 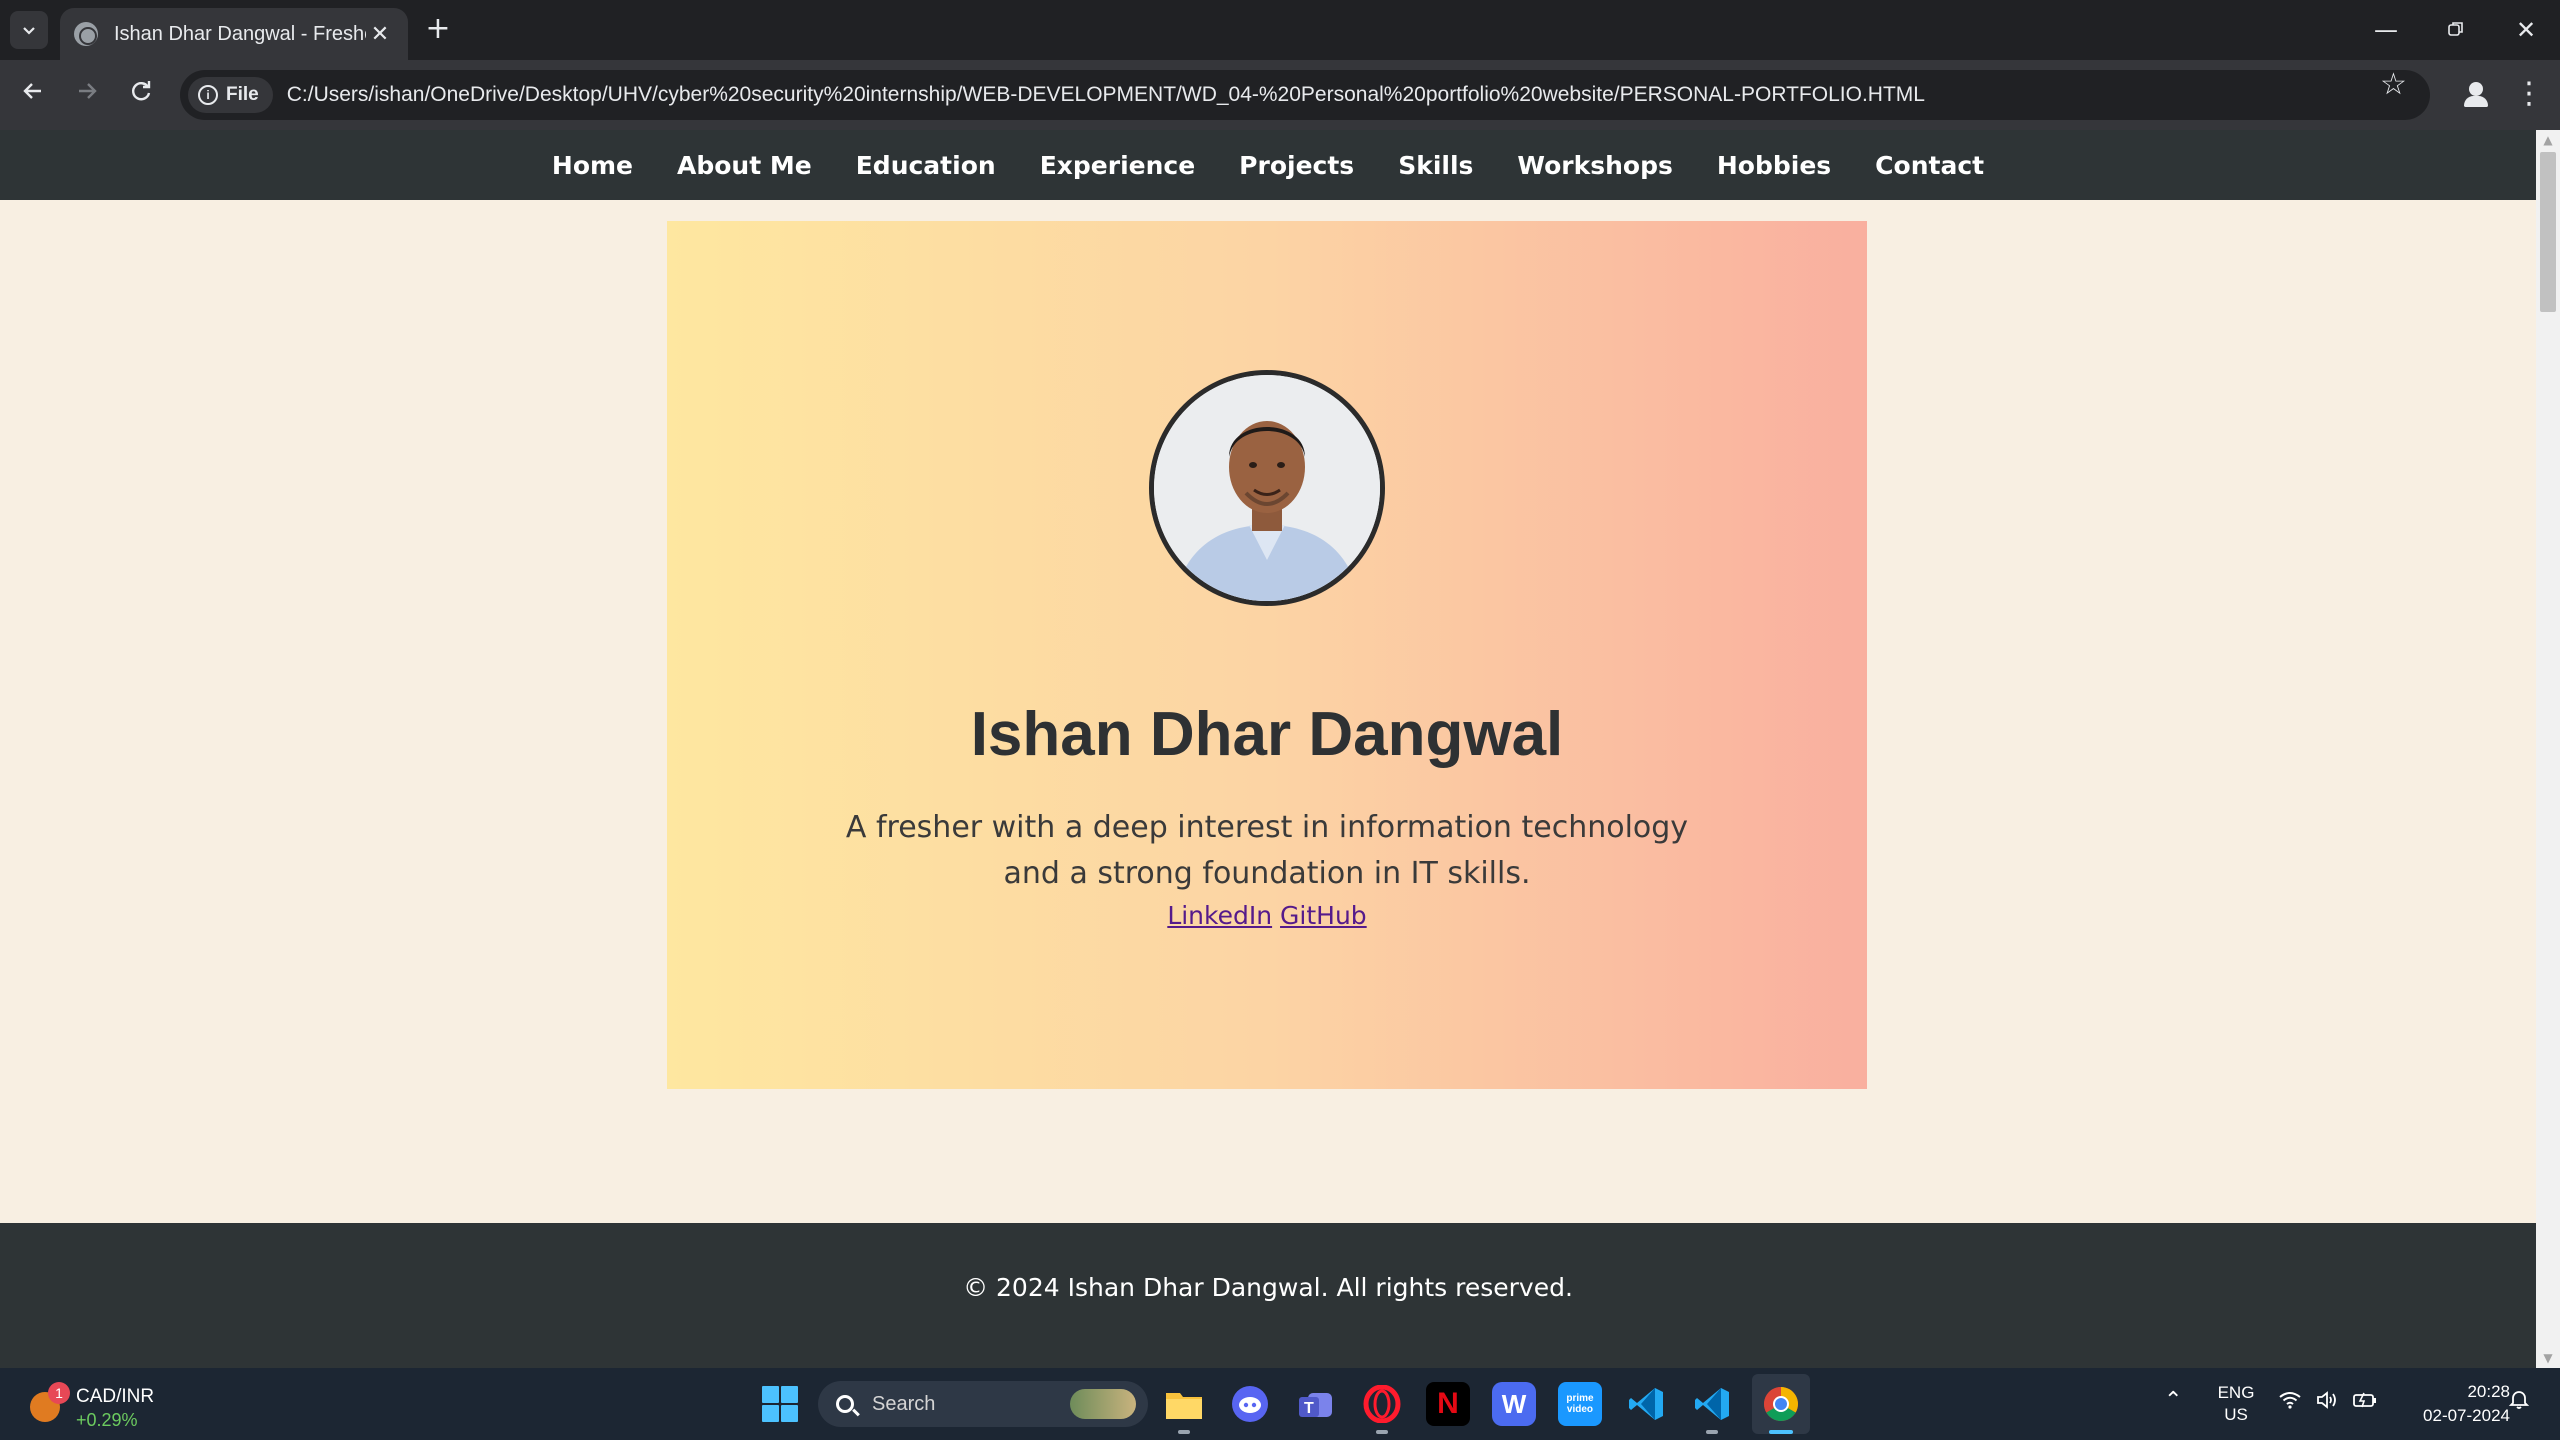 What do you see at coordinates (141, 91) in the screenshot?
I see `reload-icon` at bounding box center [141, 91].